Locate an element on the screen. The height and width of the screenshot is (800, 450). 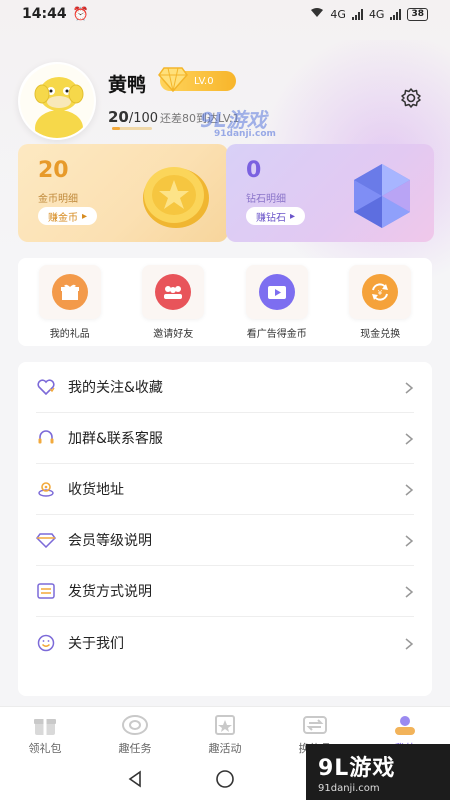
menu-item-group-support: 加群&联系客服 is located at coordinates (225, 438).